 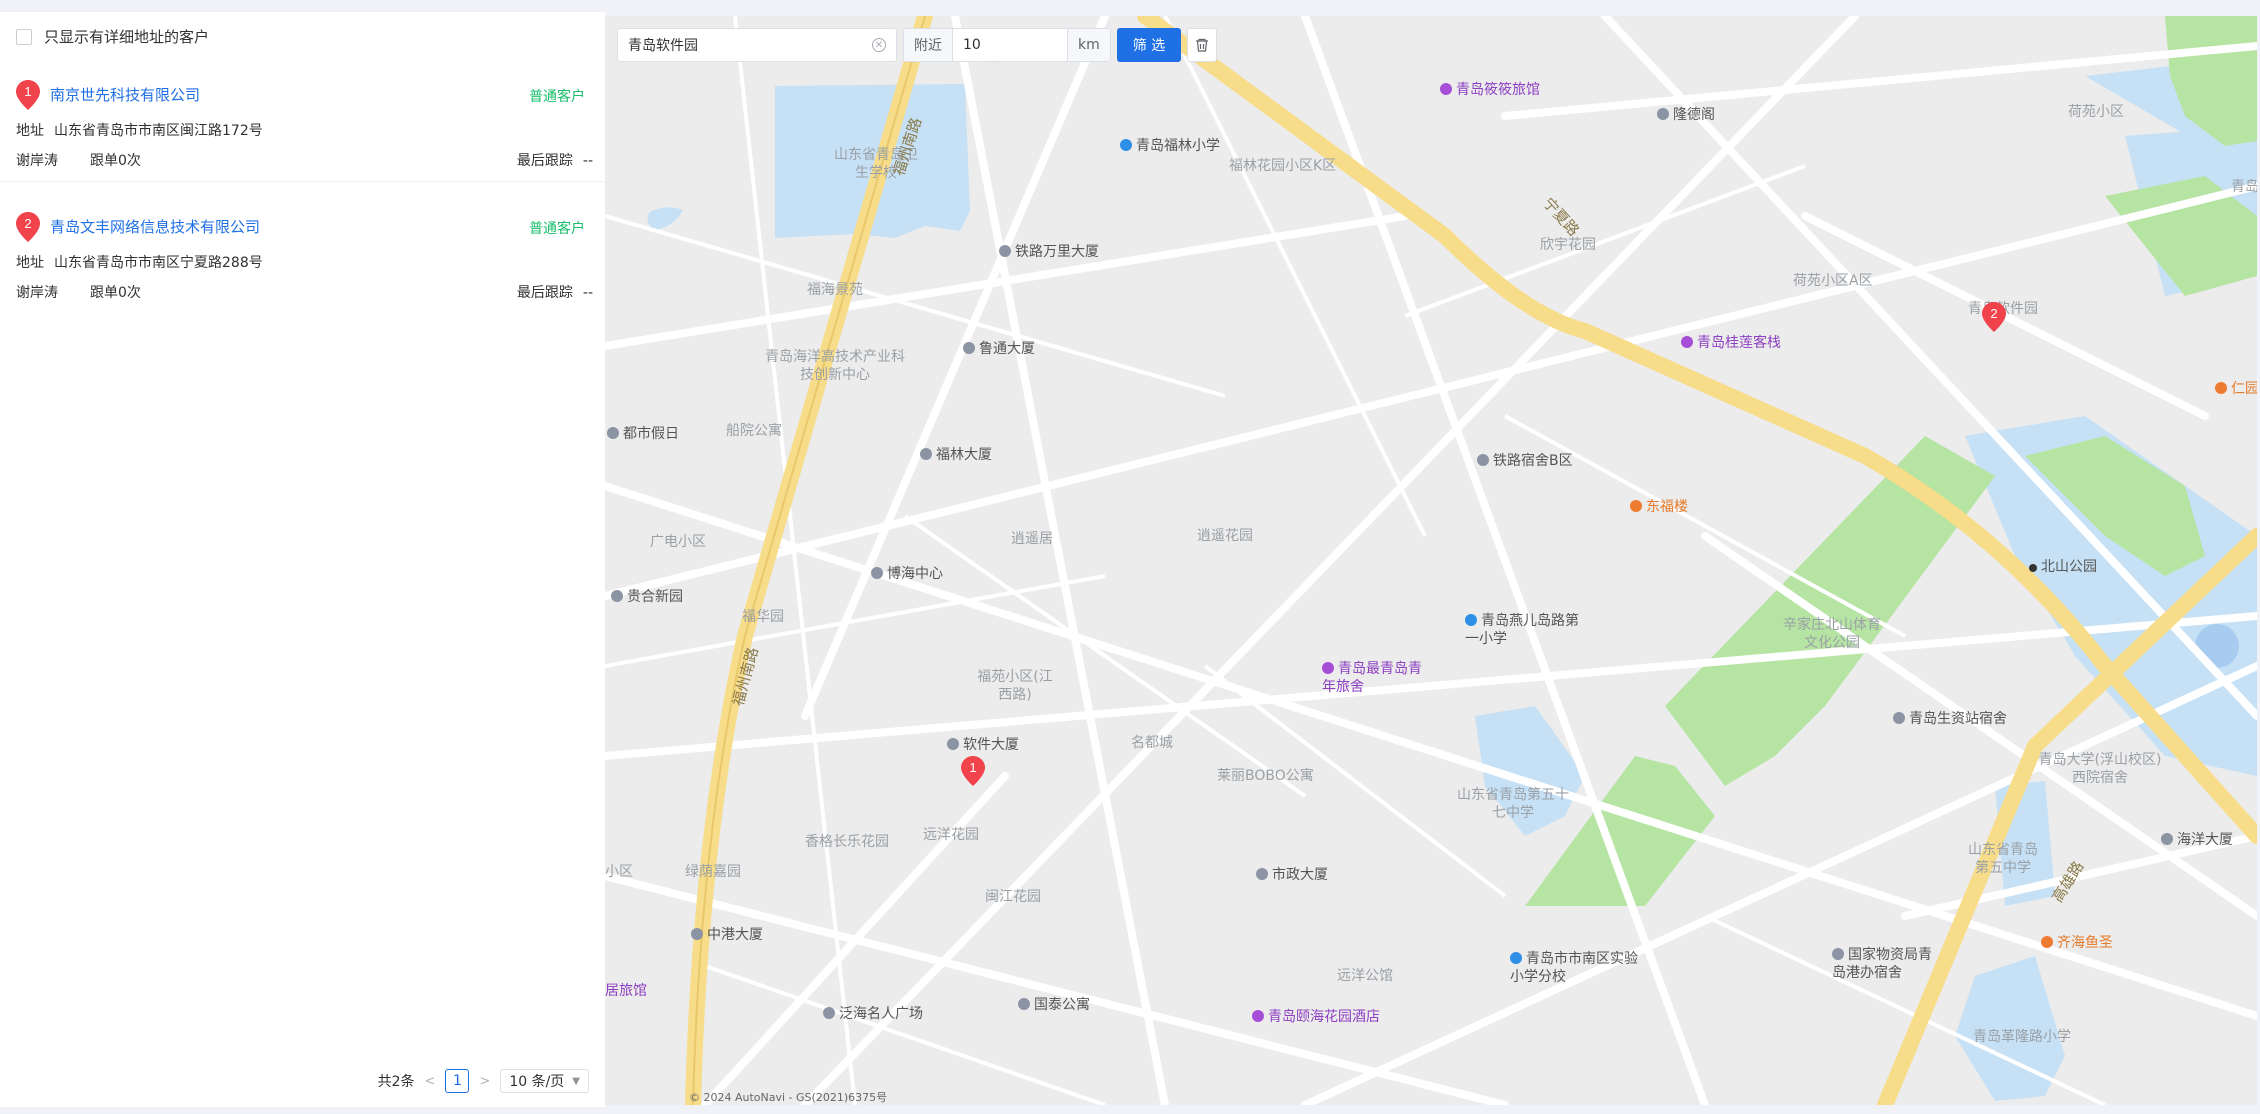 What do you see at coordinates (1292, 874) in the screenshot?
I see `map-poi-label: 市政大厦` at bounding box center [1292, 874].